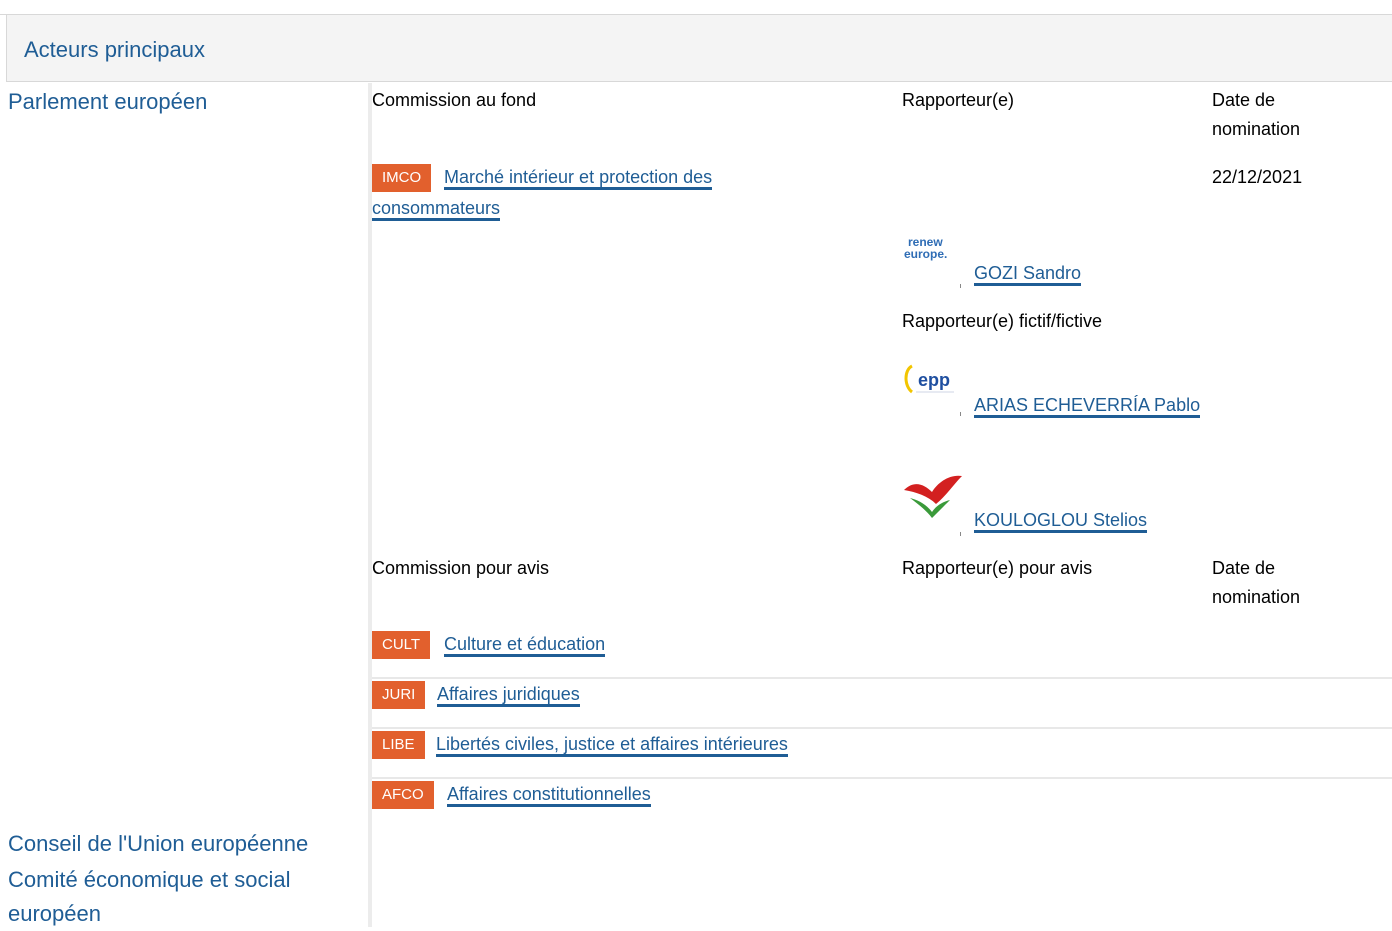  What do you see at coordinates (1256, 582) in the screenshot?
I see `opinion-date-header: Date de nomination` at bounding box center [1256, 582].